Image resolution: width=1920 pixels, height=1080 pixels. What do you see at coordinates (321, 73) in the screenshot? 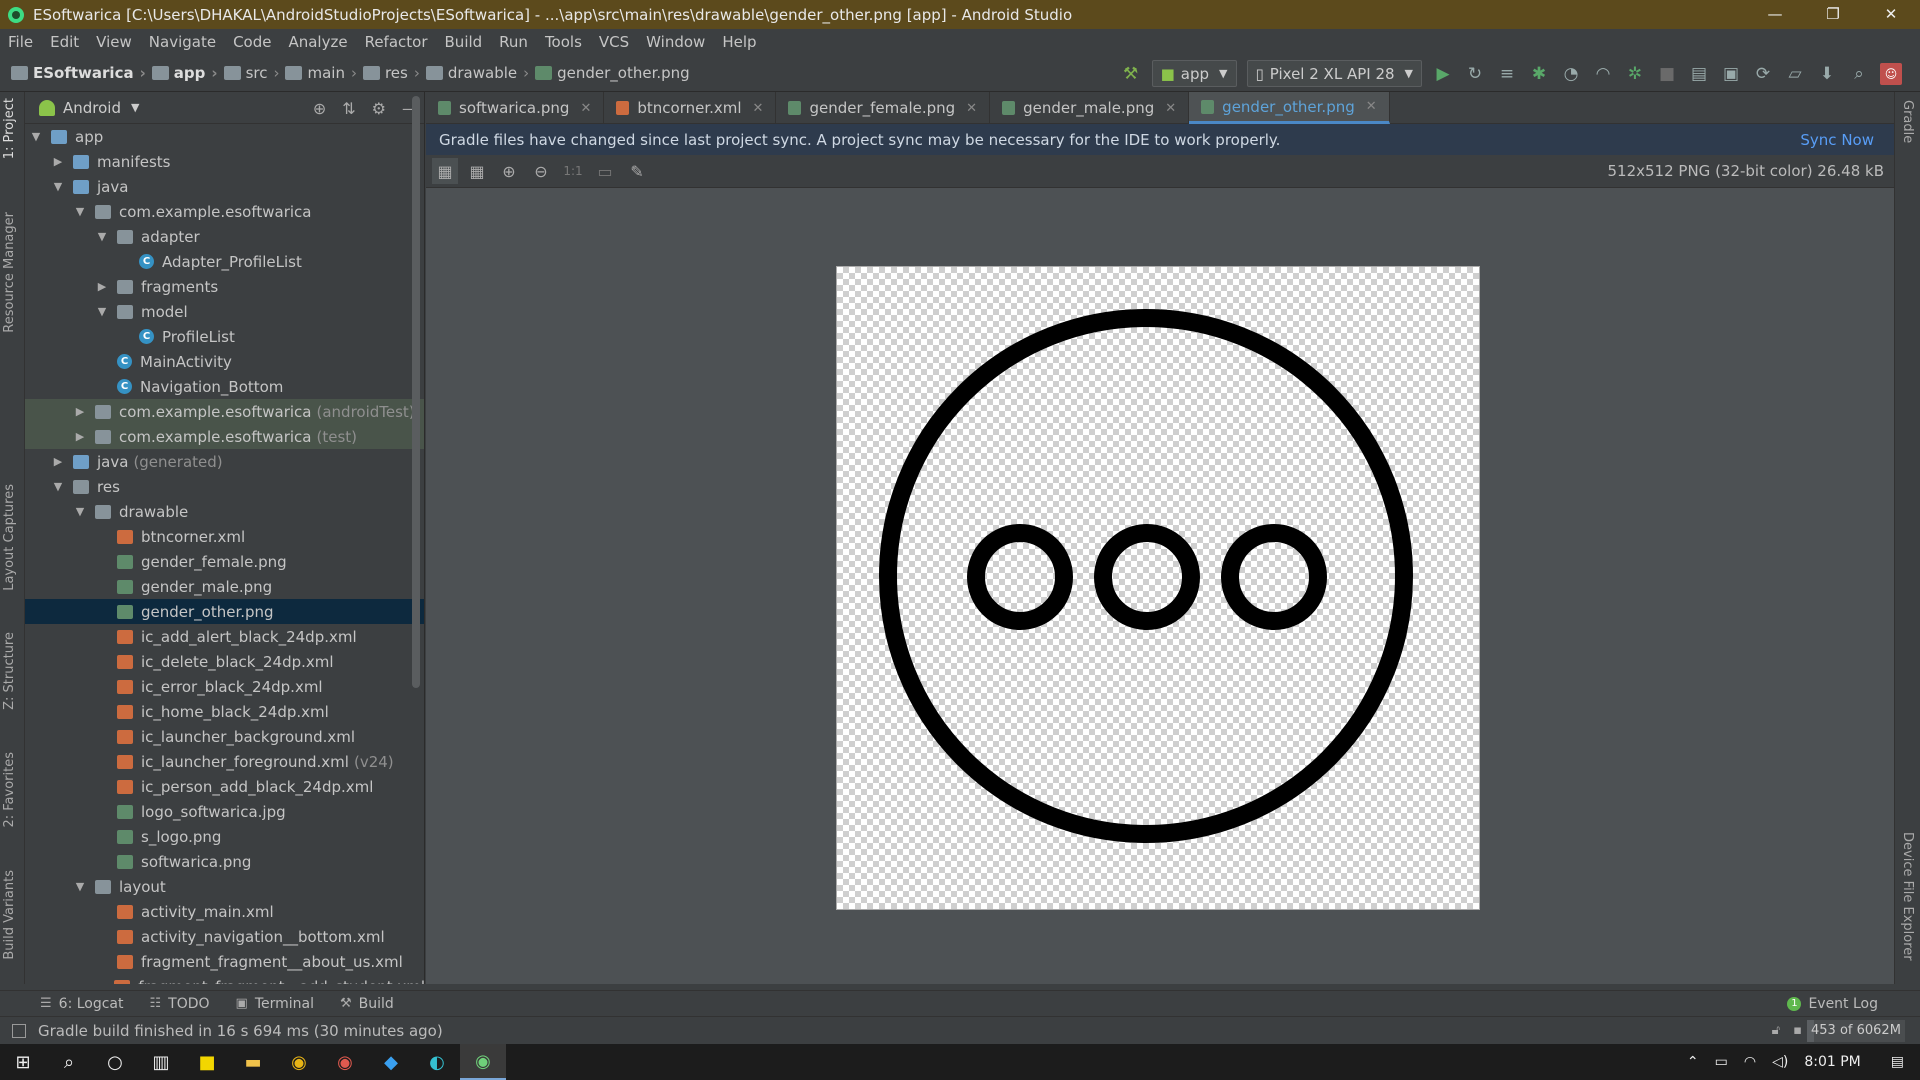
I see `breadcrumb-item: main ›` at bounding box center [321, 73].